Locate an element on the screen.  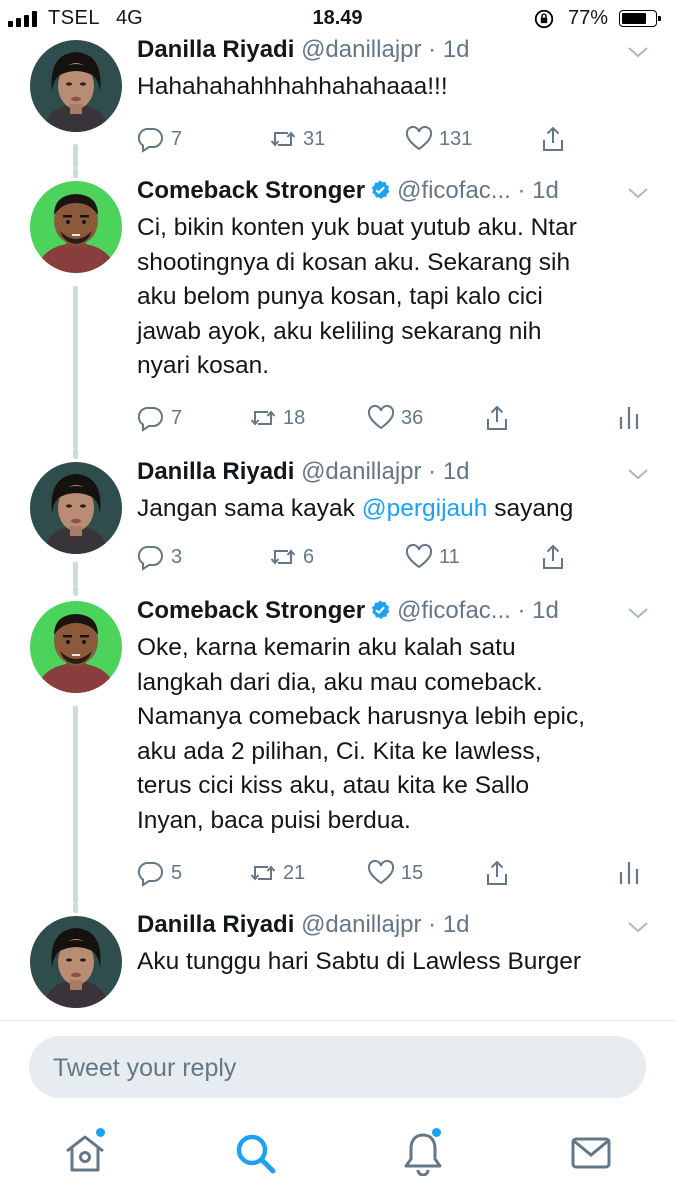
tweet-actions: 7 31 131 is located at coordinates (406, 139).